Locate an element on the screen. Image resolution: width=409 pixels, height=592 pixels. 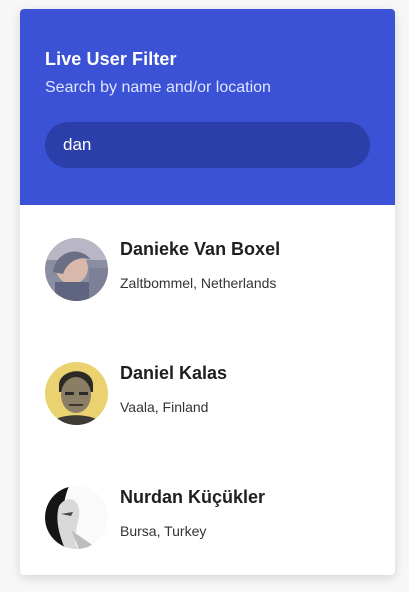
page-title: Live User Filter is located at coordinates (111, 59).